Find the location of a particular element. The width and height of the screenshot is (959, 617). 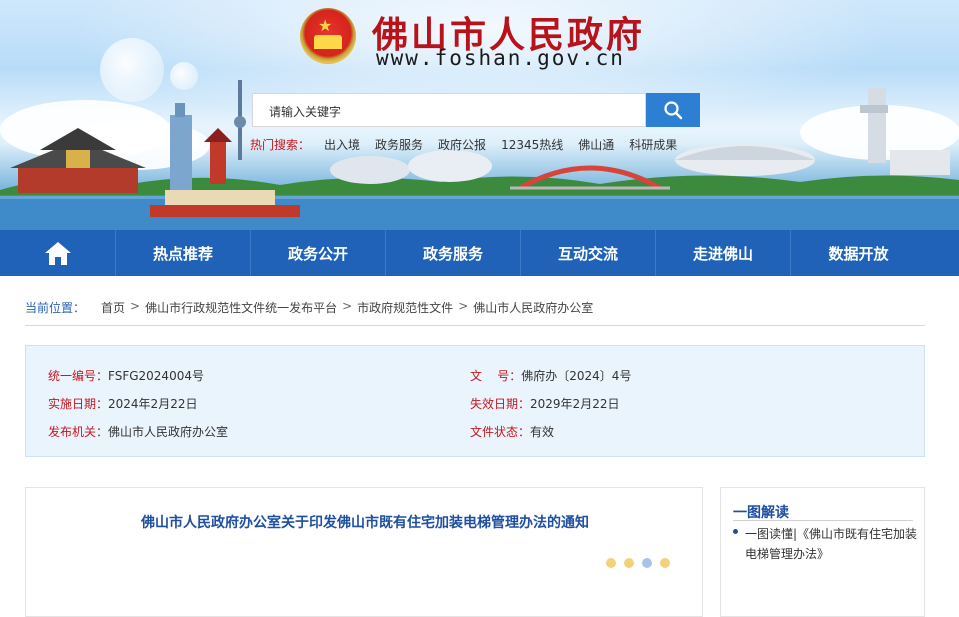

sidebar-divider is located at coordinates (823, 520).